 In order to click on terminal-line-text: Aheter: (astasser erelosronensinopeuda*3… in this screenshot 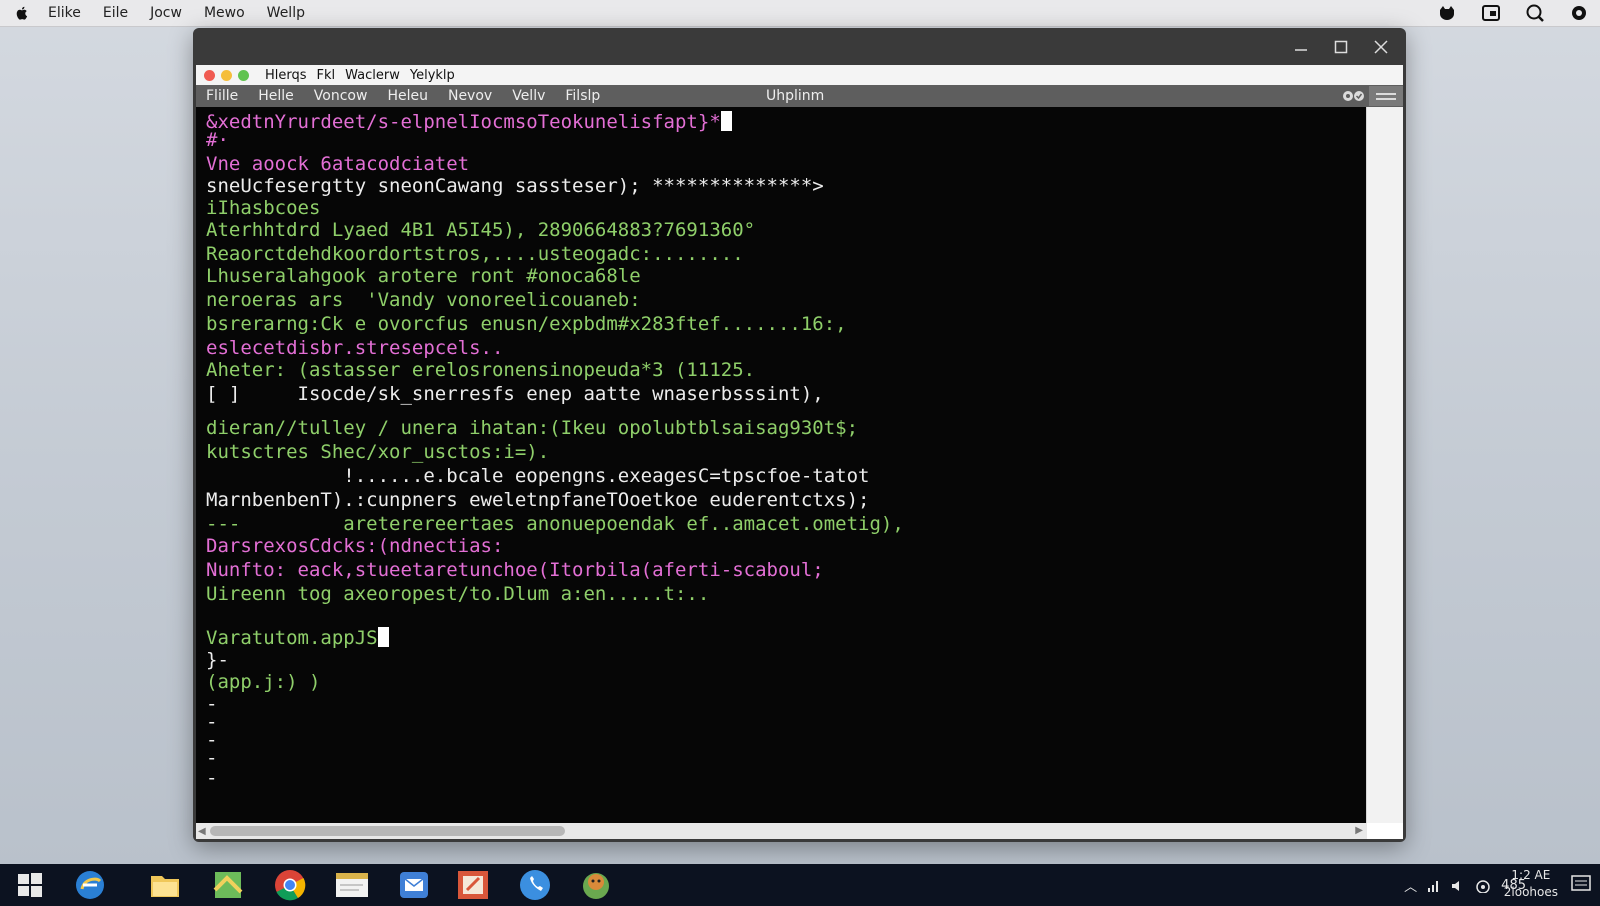, I will do `click(481, 370)`.